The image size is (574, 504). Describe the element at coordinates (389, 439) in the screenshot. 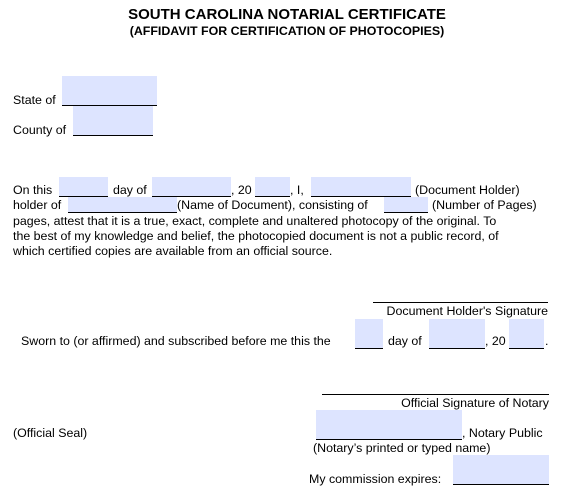

I see `notary-name-underline` at that location.